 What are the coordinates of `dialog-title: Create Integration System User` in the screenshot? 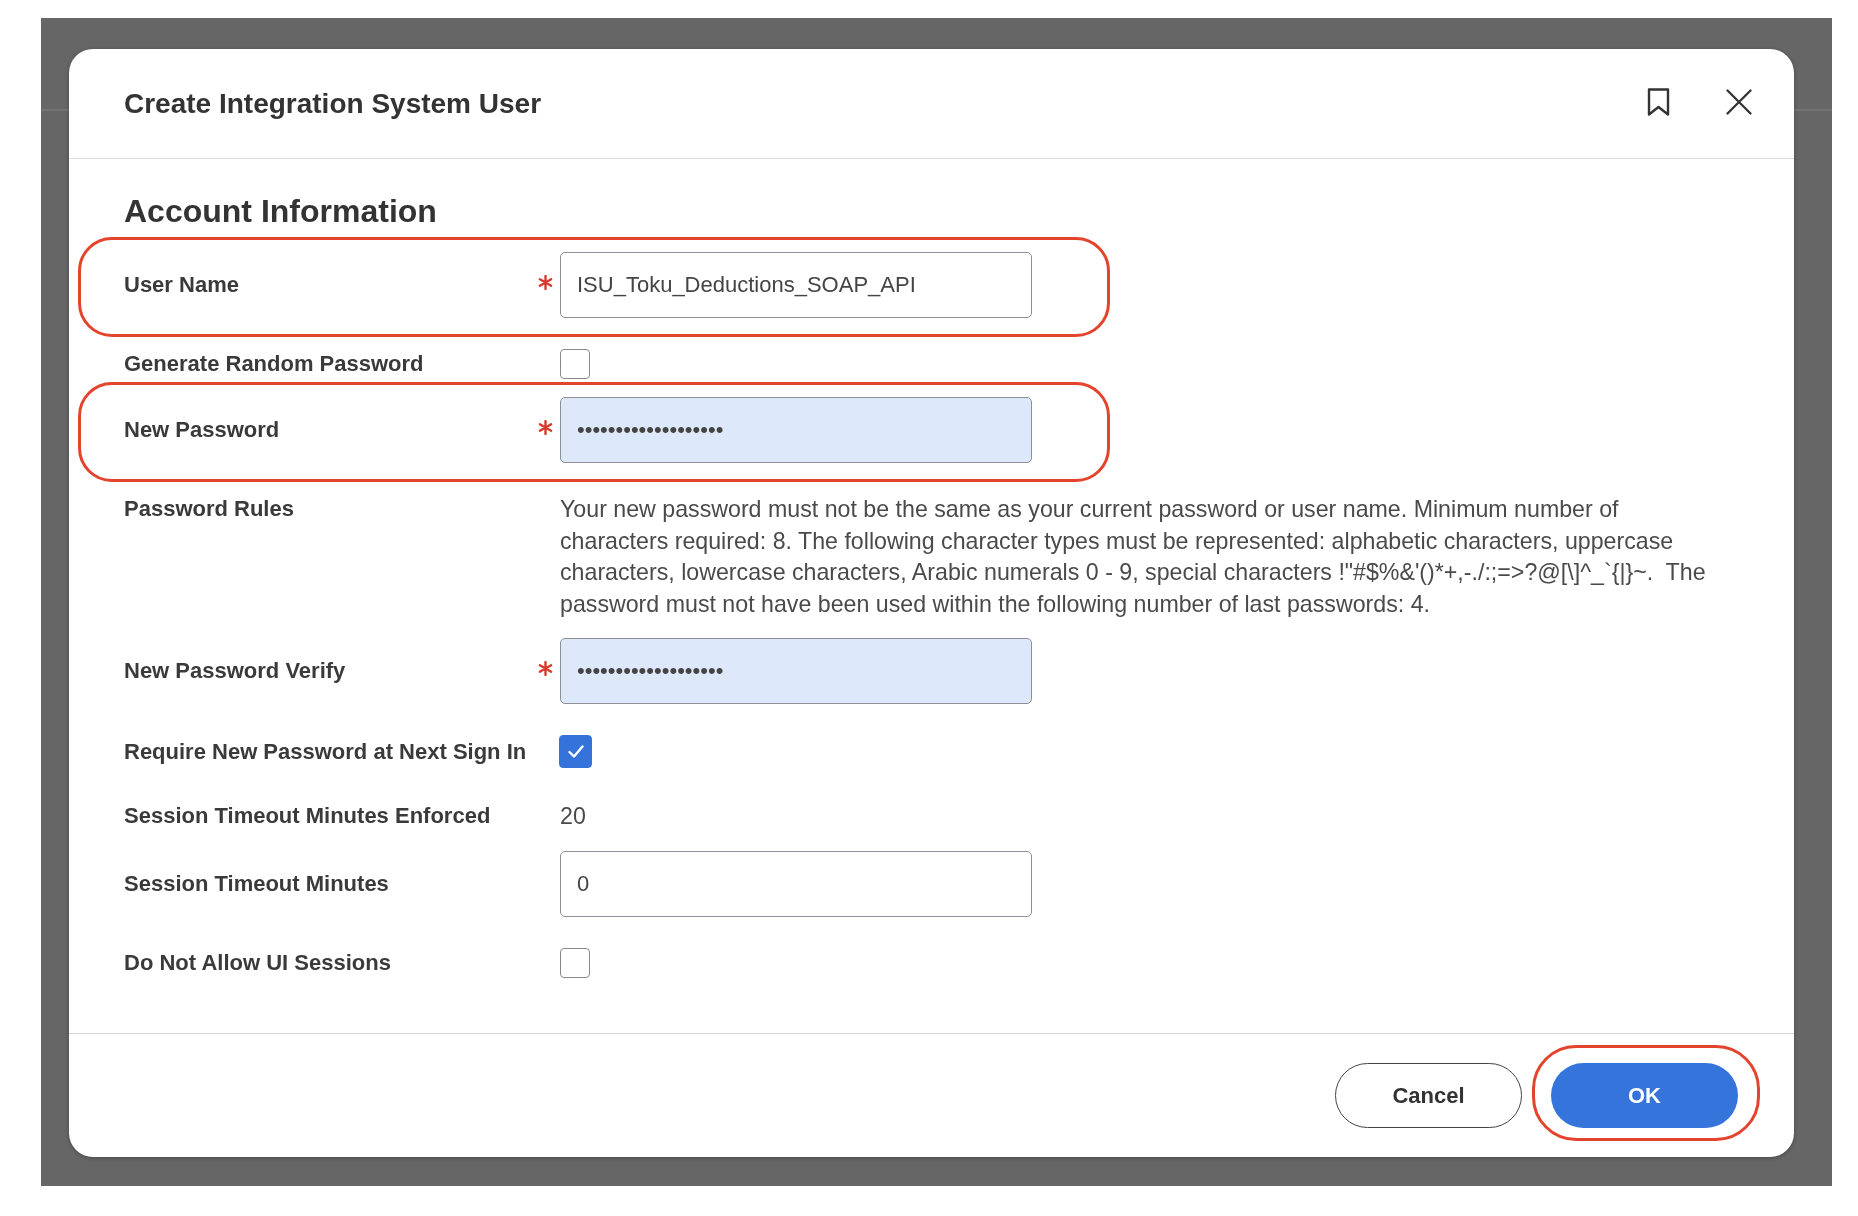 It's located at (333, 103).